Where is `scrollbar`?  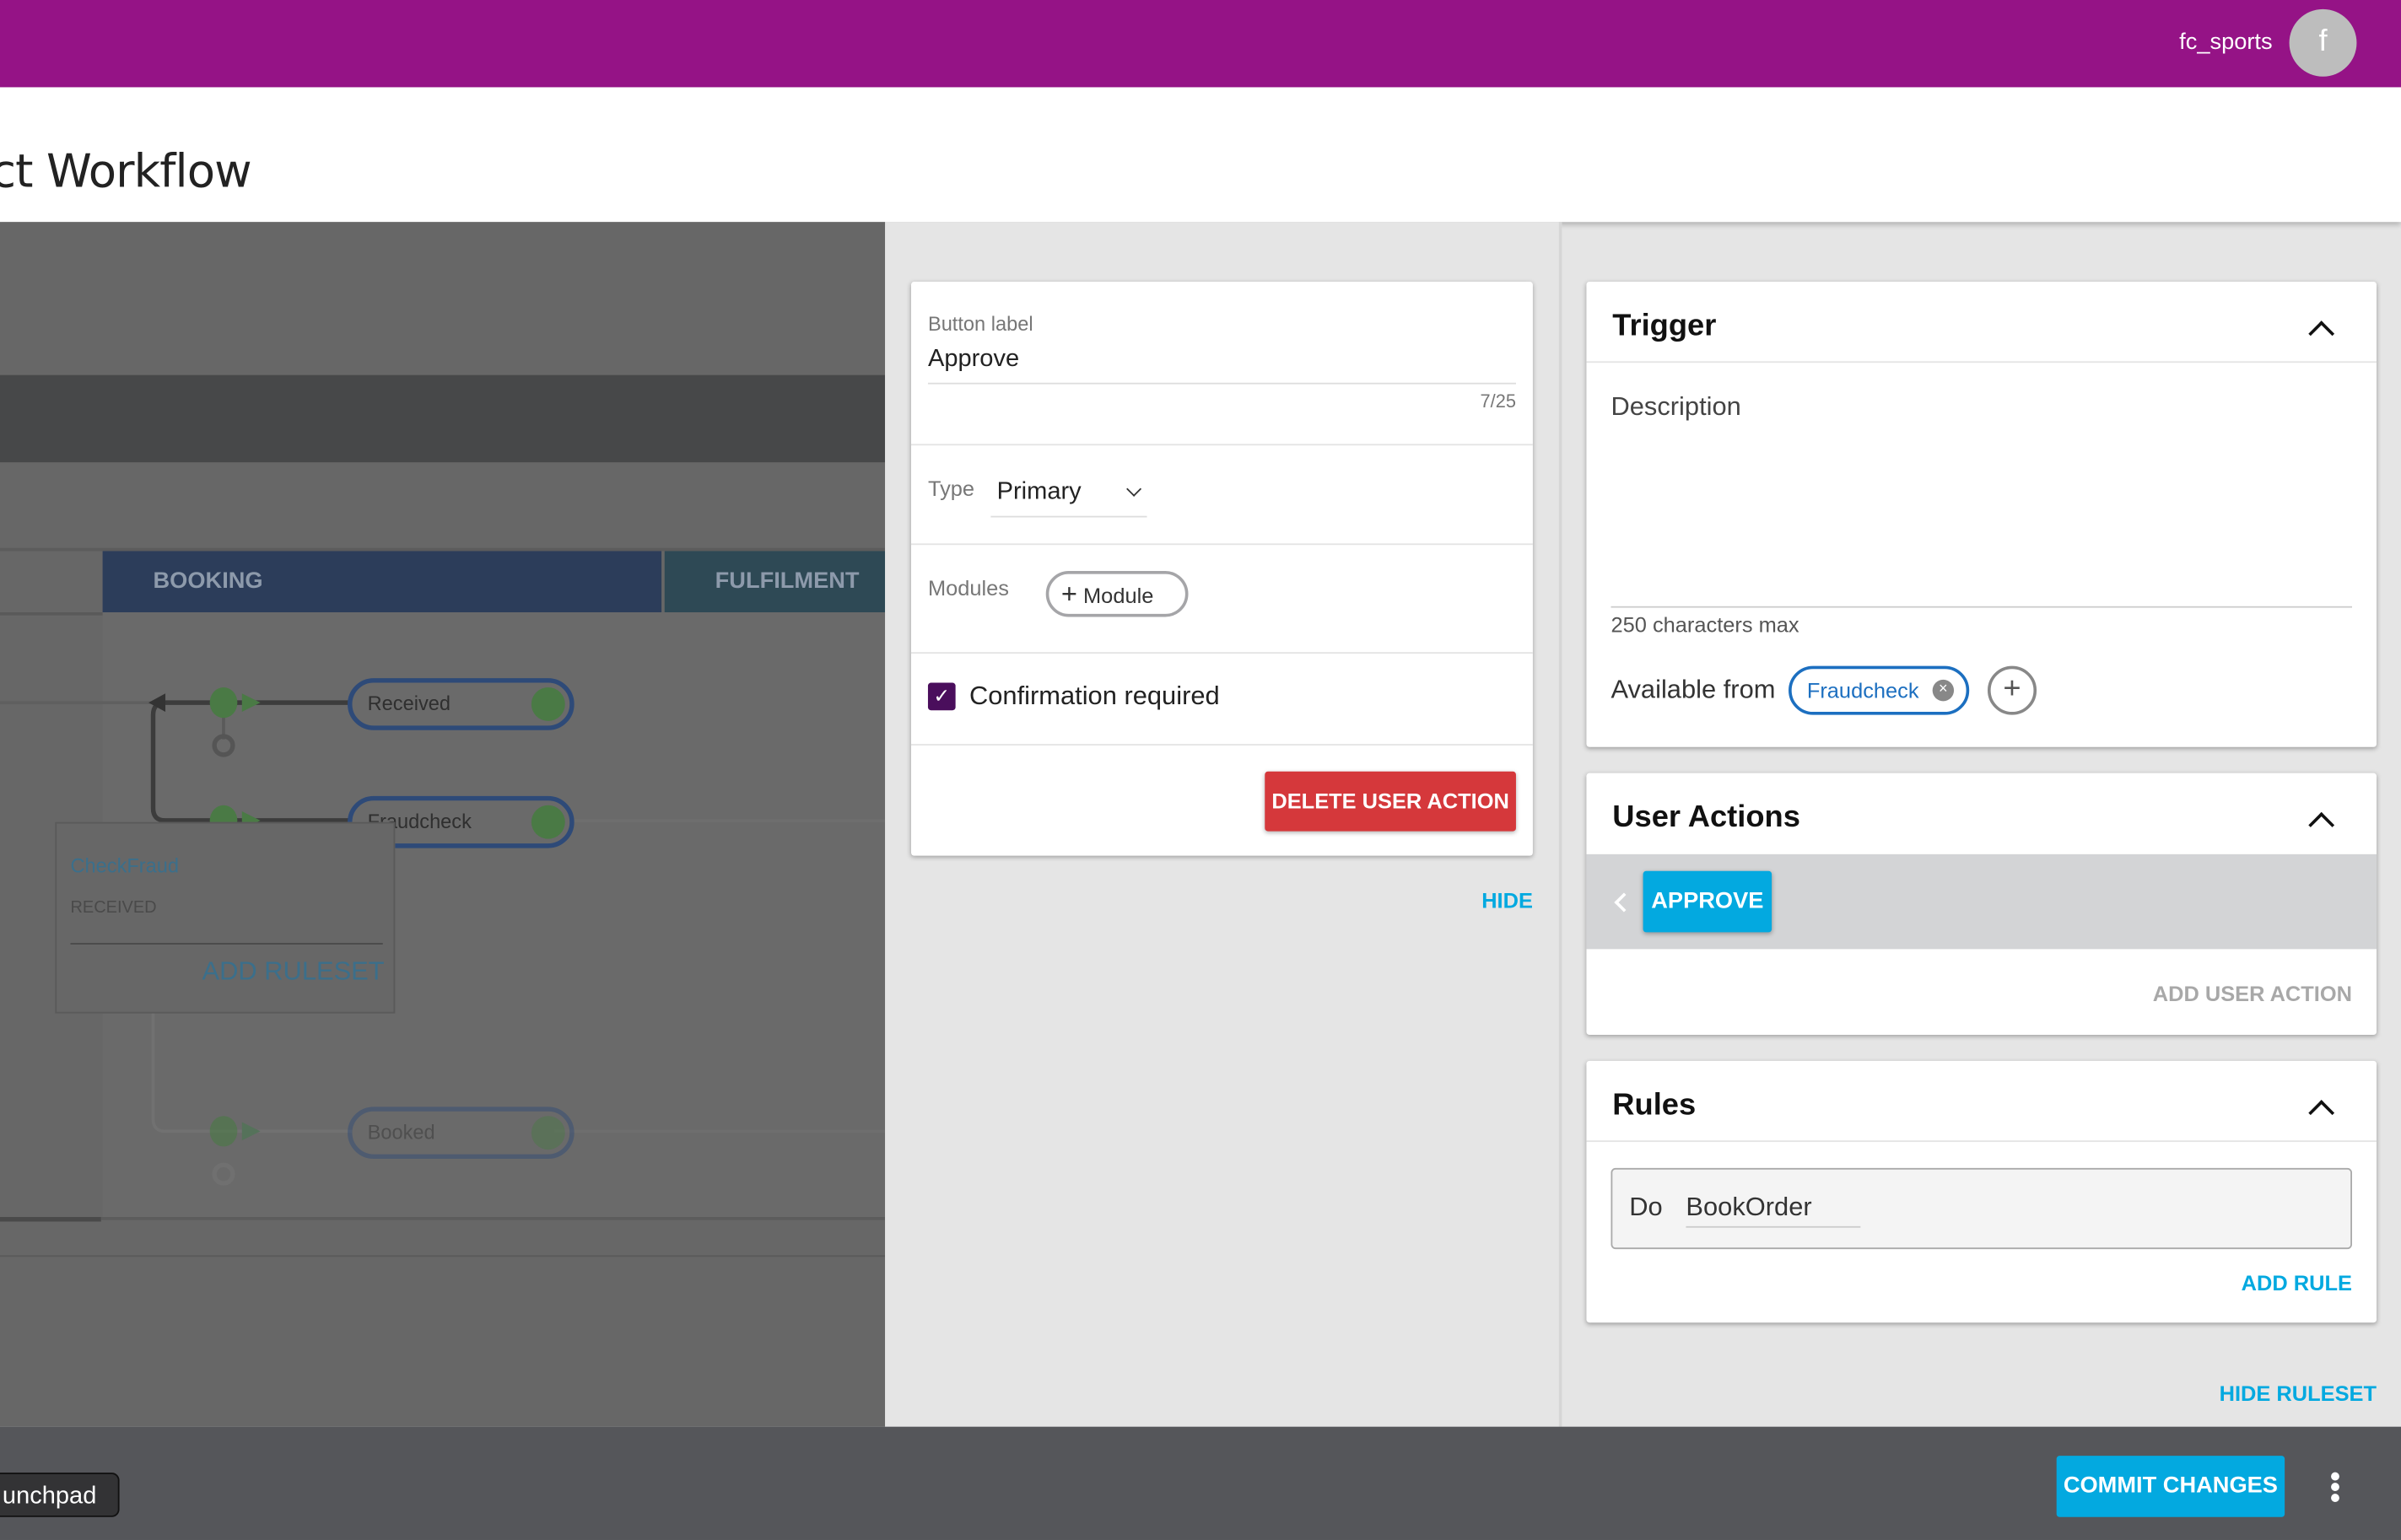 scrollbar is located at coordinates (50, 1220).